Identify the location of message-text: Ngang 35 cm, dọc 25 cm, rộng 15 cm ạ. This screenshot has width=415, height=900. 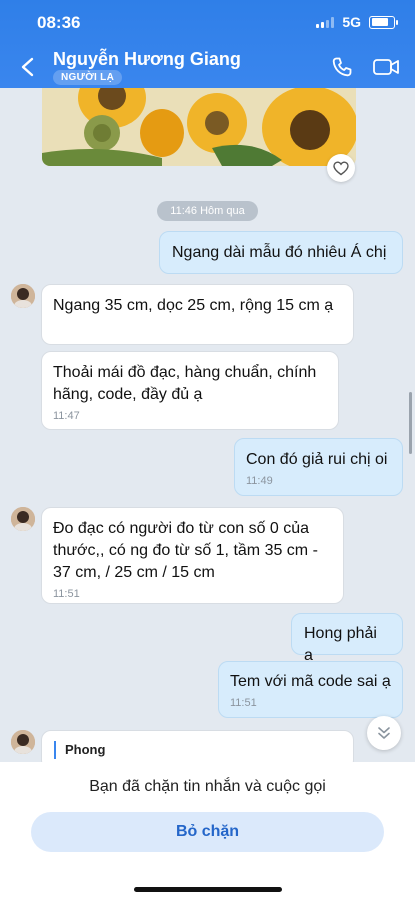
(193, 305).